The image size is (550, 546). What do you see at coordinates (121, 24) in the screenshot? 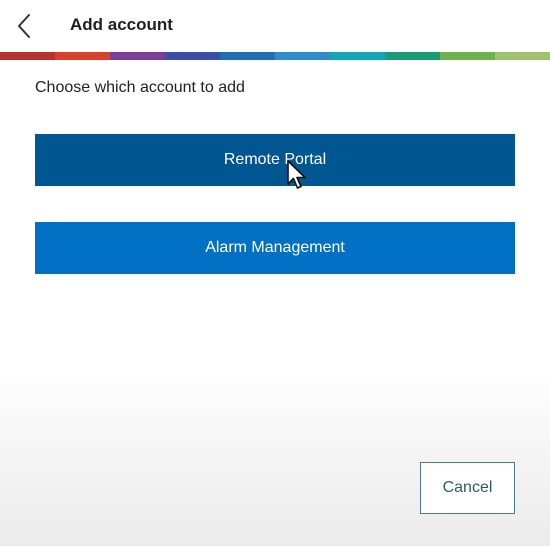
I see `page-title: Add account` at bounding box center [121, 24].